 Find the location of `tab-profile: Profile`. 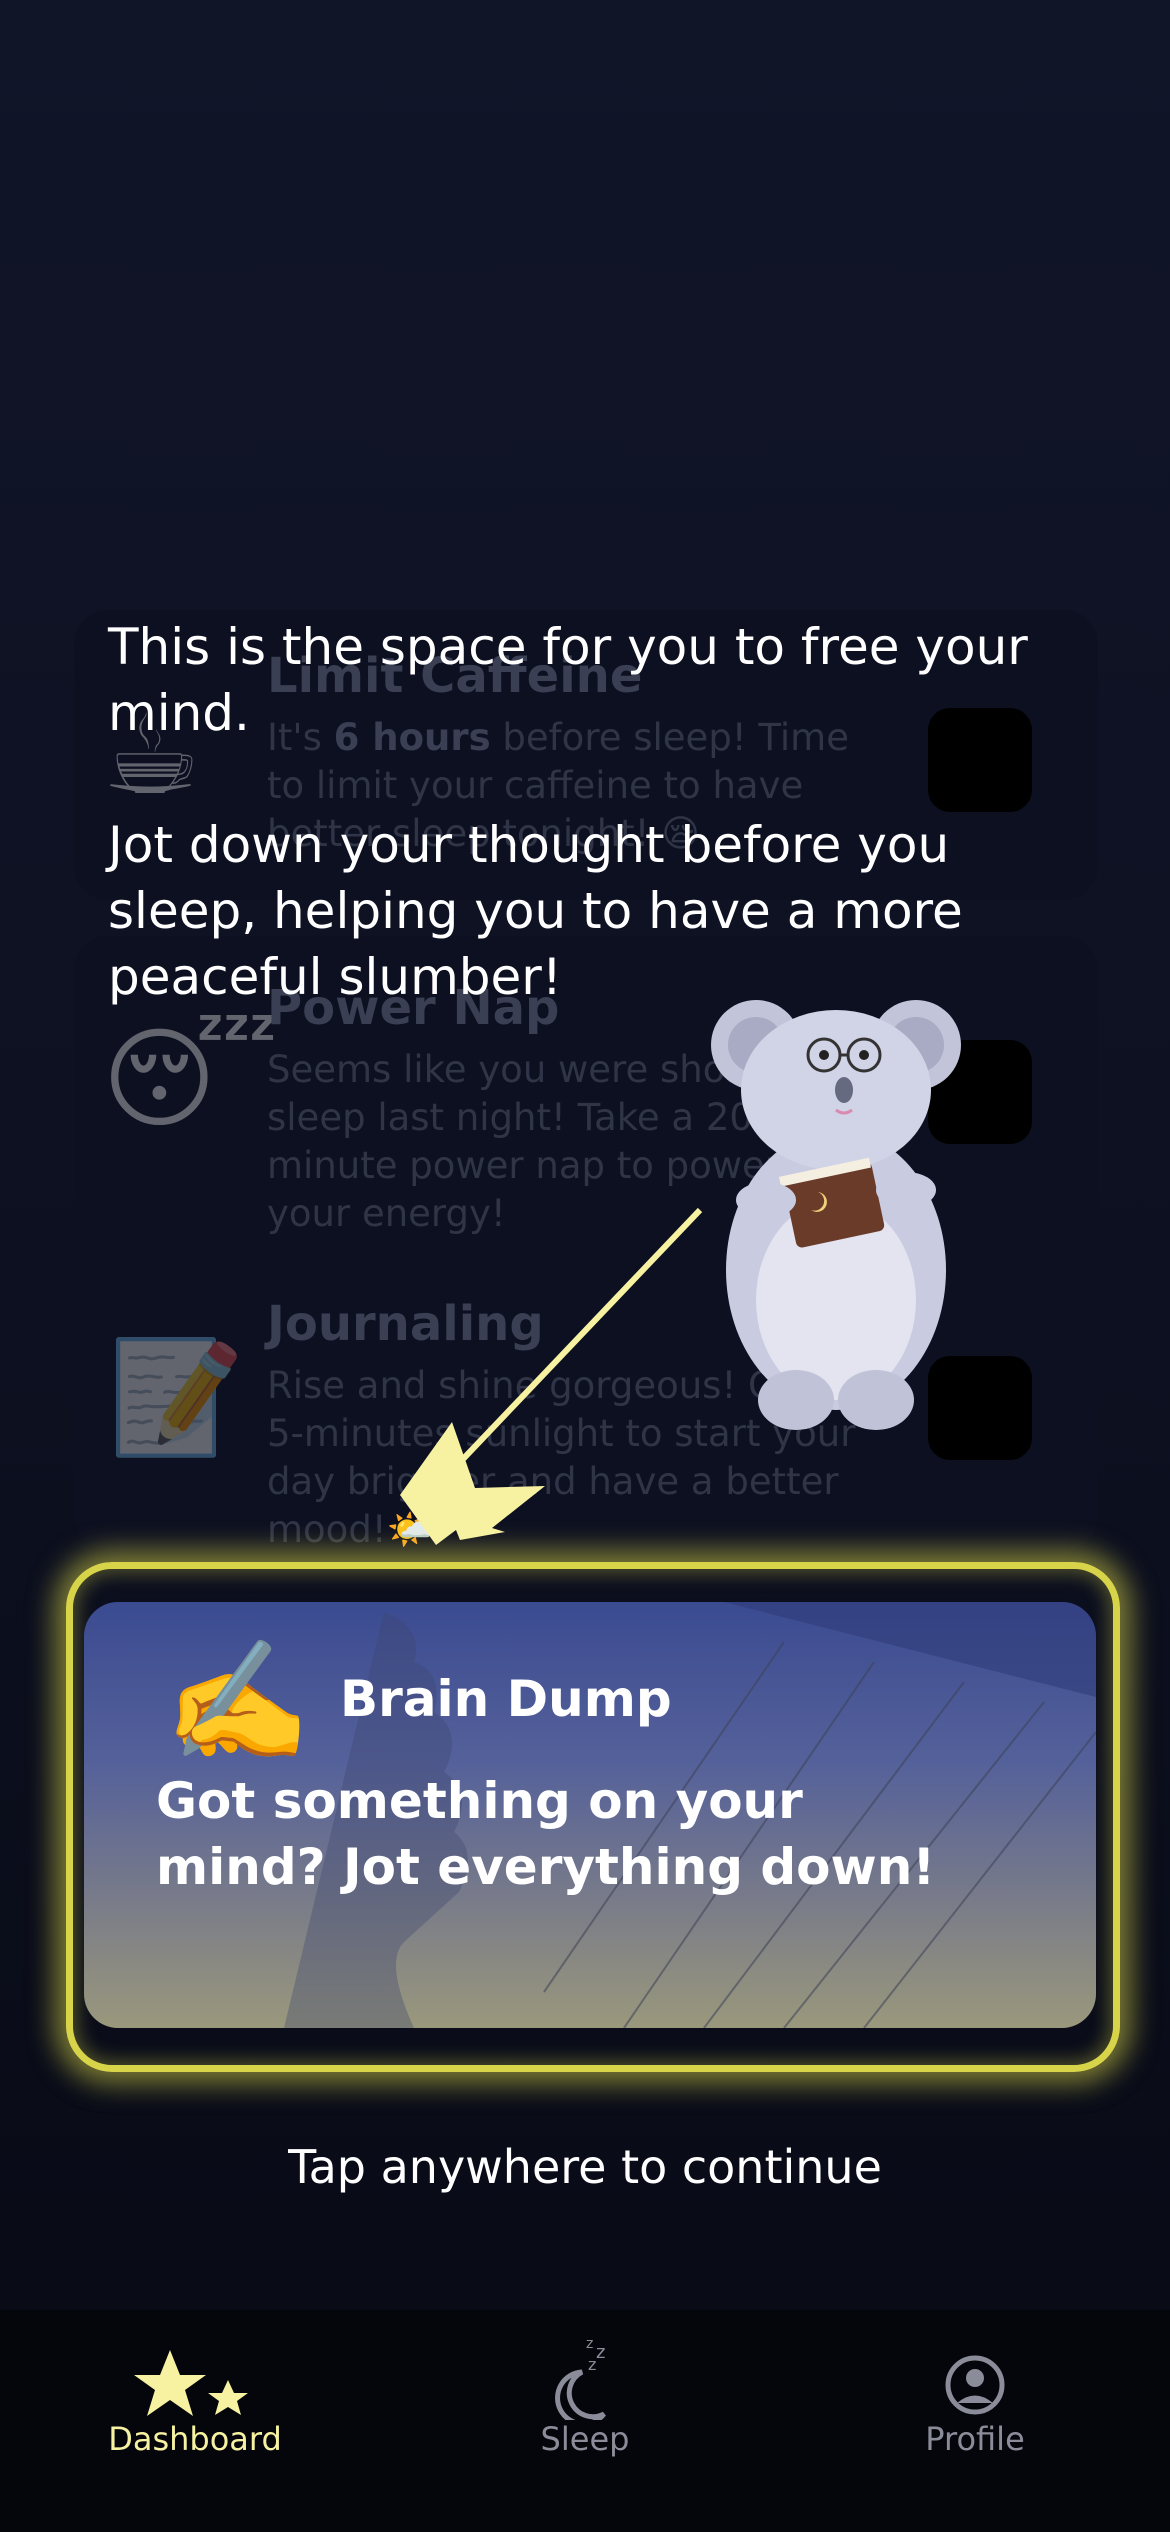

tab-profile: Profile is located at coordinates (975, 2421).